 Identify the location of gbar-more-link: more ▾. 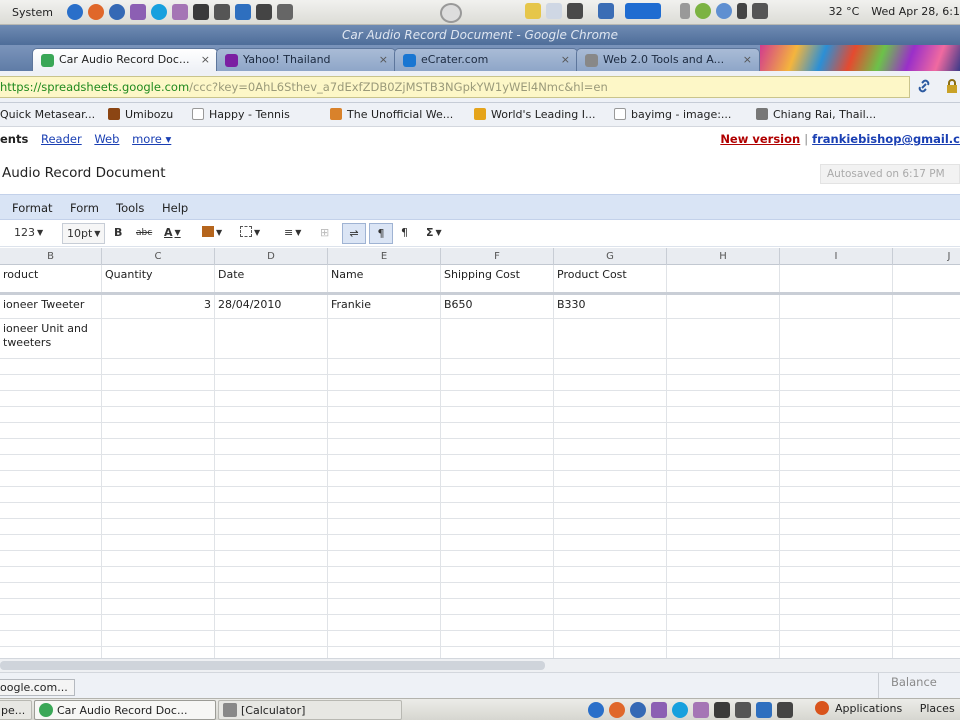
(151, 139).